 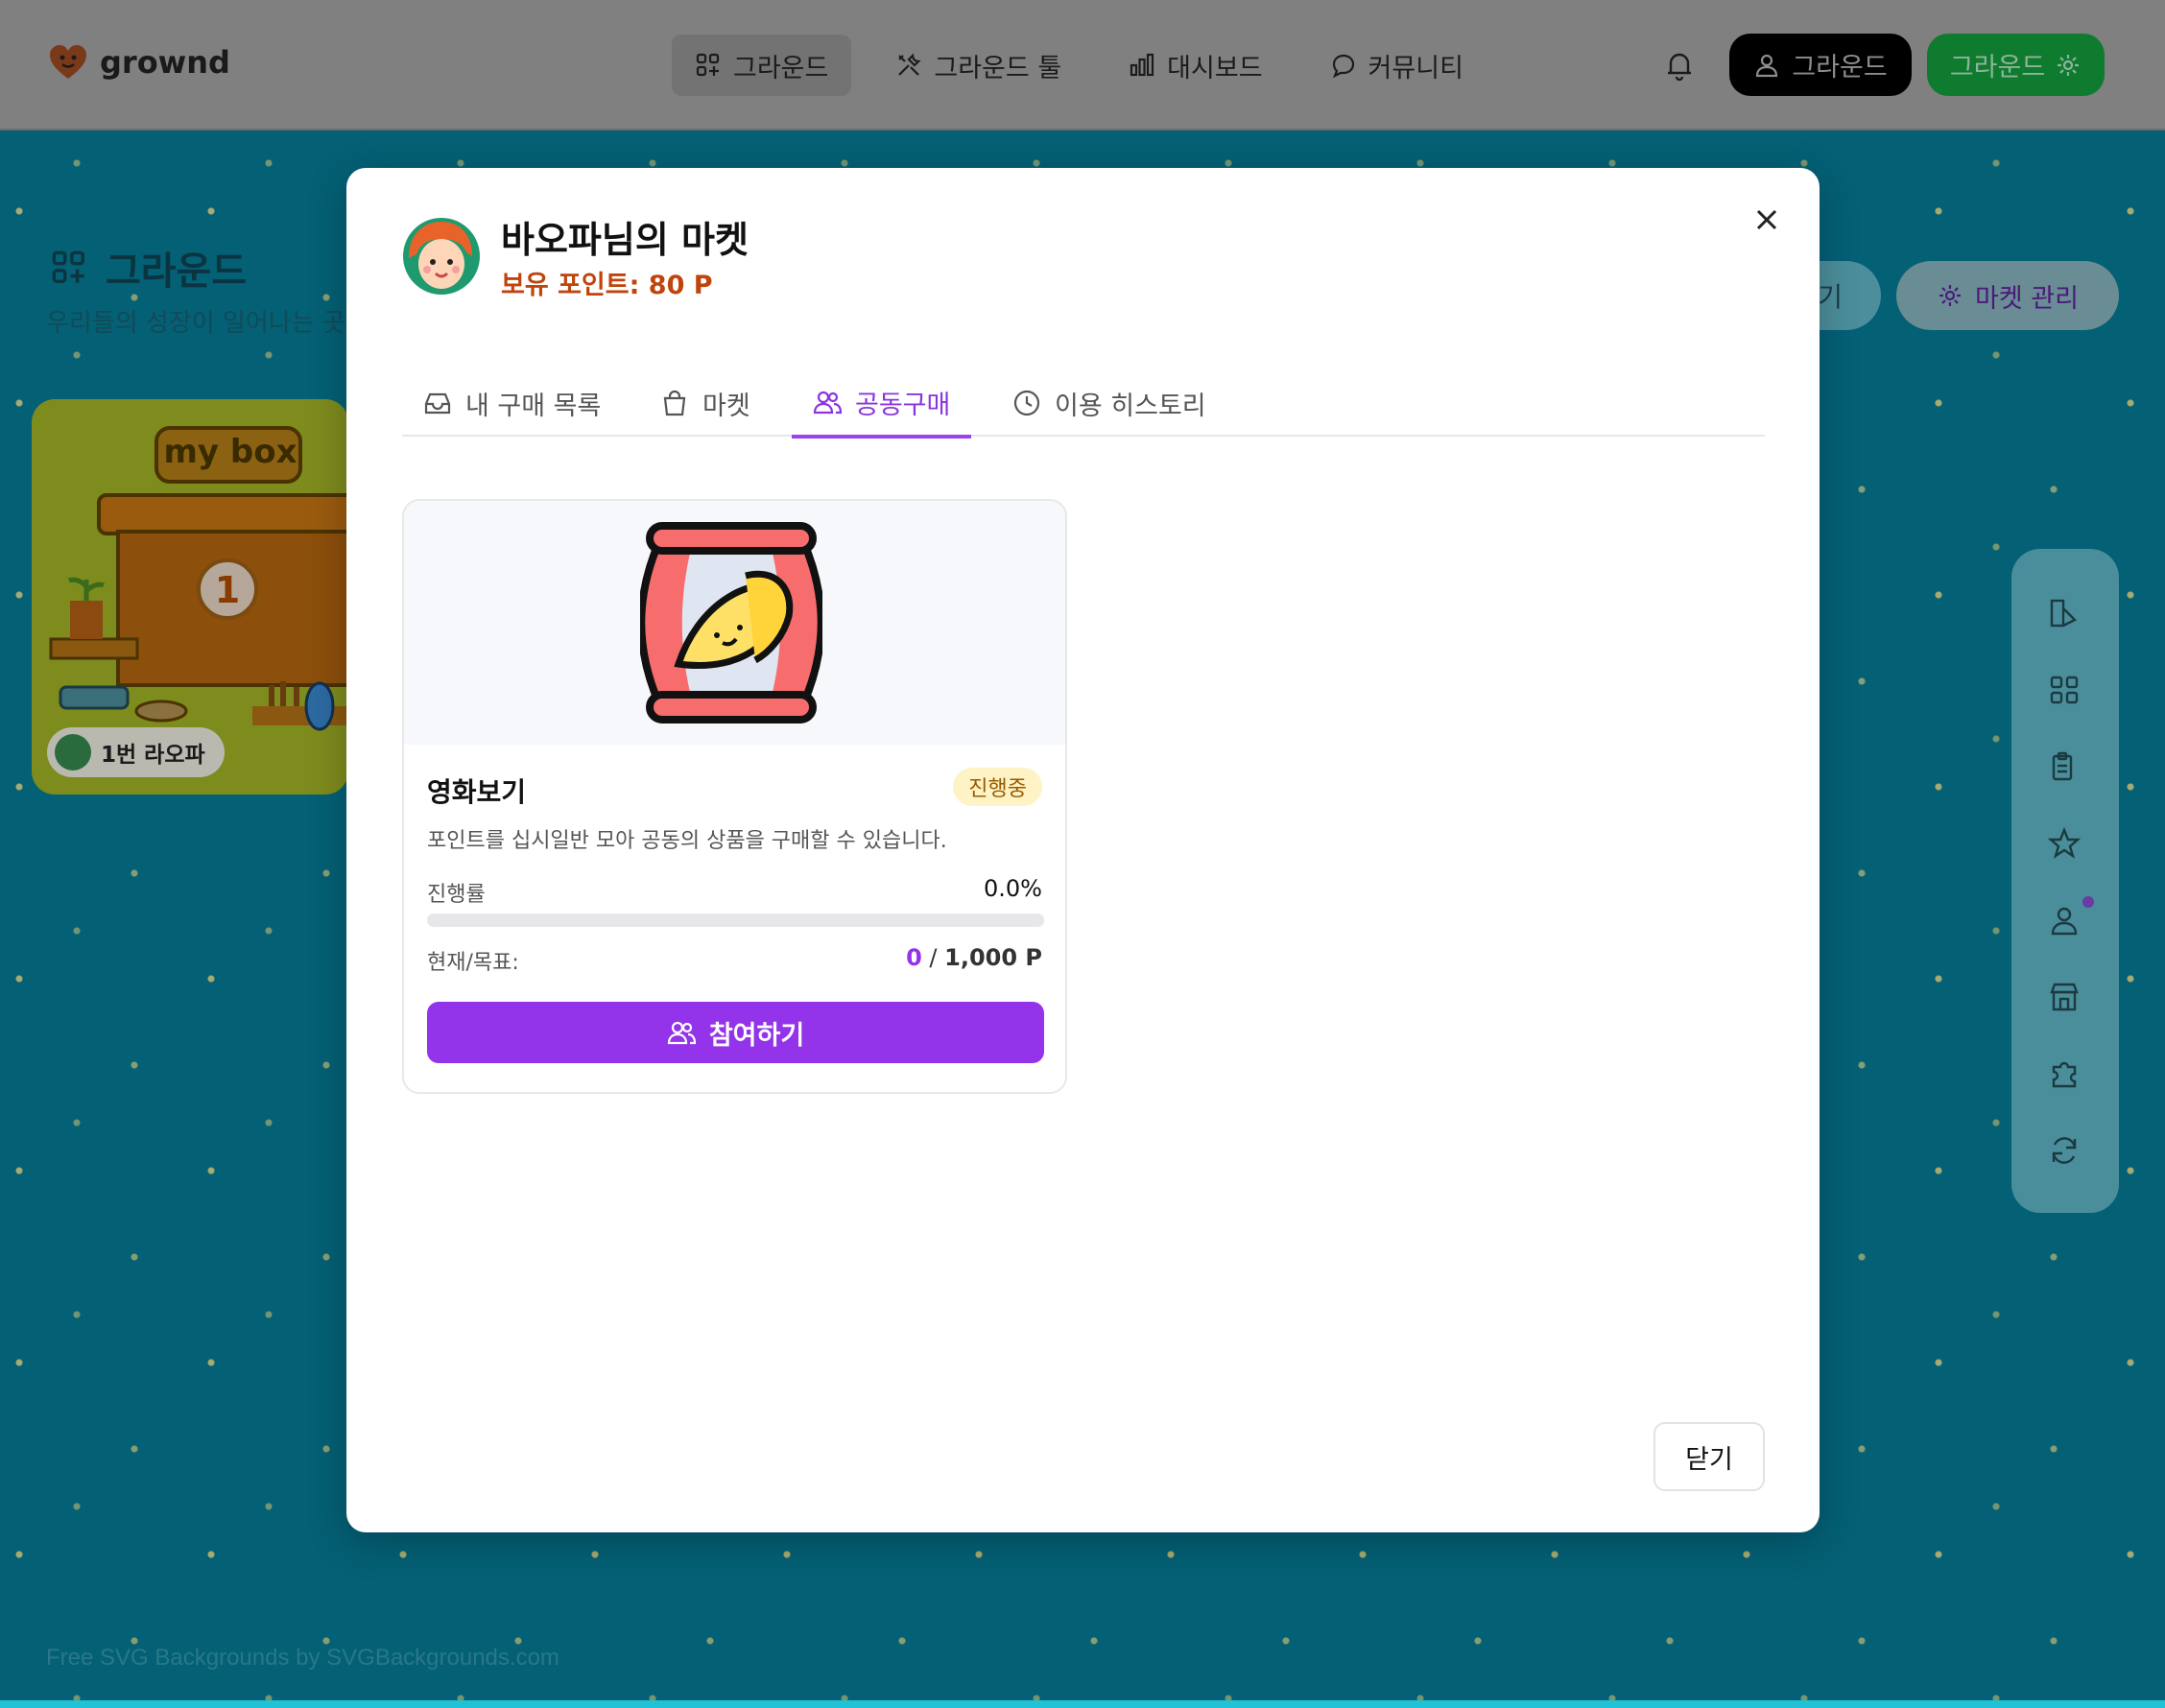 I want to click on nav-item-ground: 그라운드, so click(x=762, y=65).